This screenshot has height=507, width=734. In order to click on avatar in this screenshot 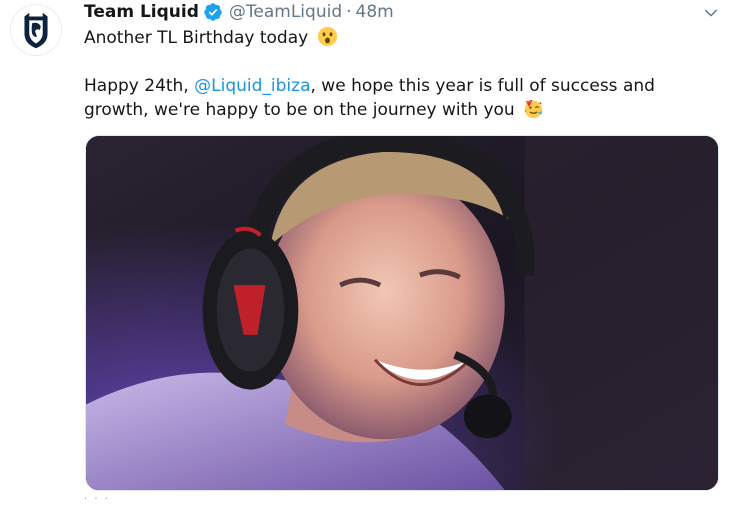, I will do `click(36, 30)`.